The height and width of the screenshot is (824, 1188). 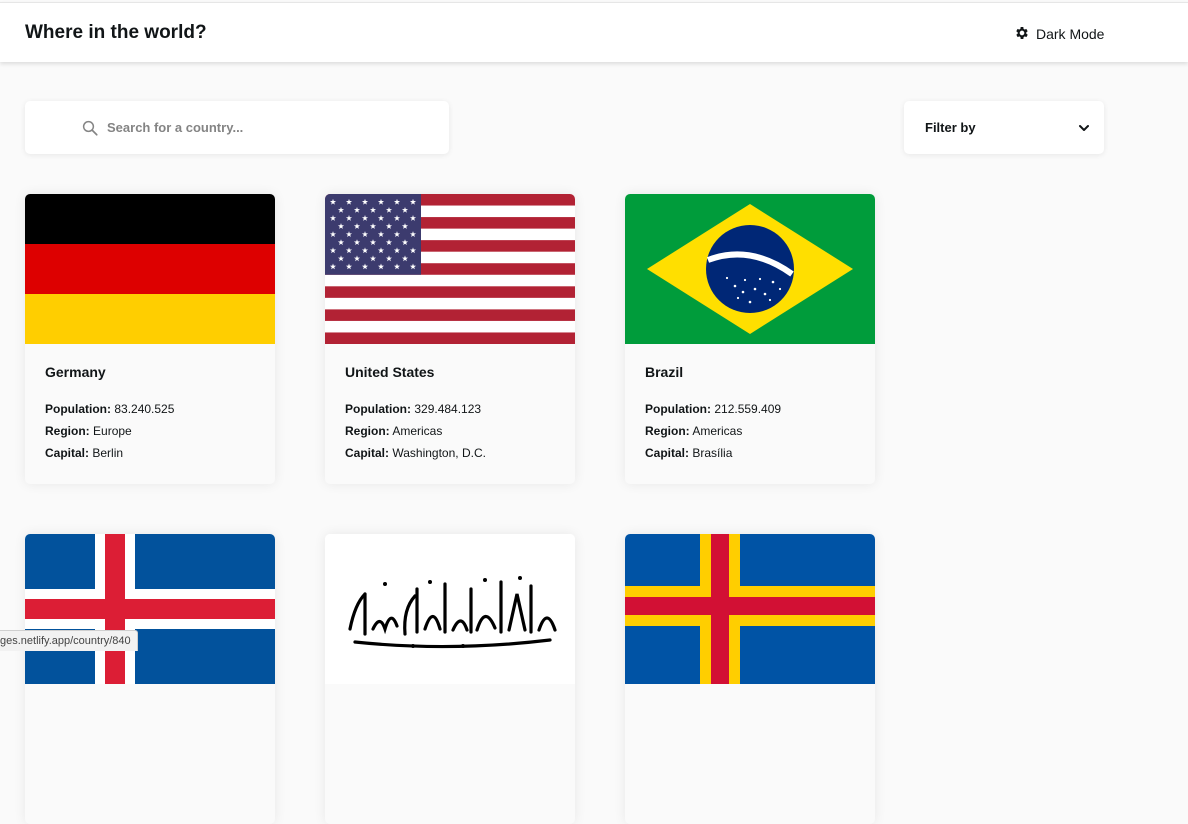 I want to click on country-name: Germany, so click(x=75, y=372).